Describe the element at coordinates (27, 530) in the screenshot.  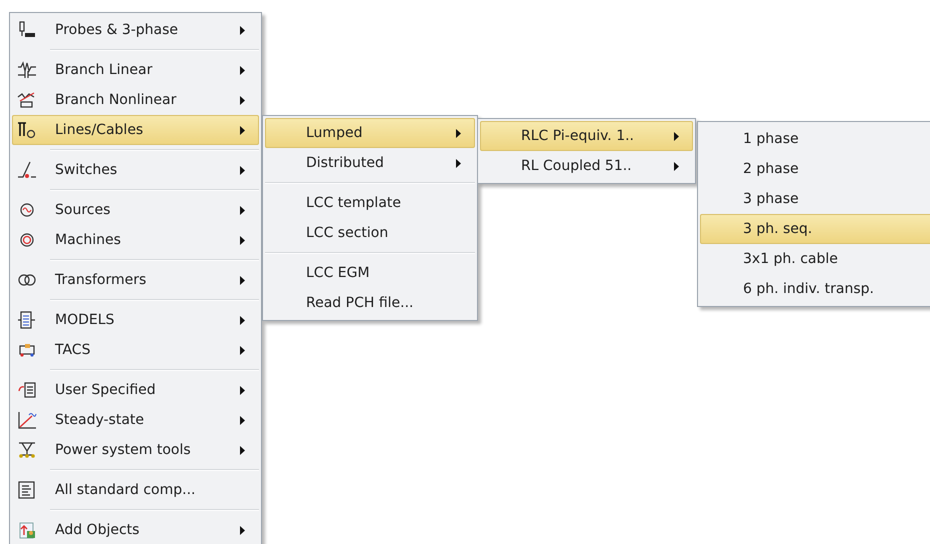
I see `add-object-icon` at that location.